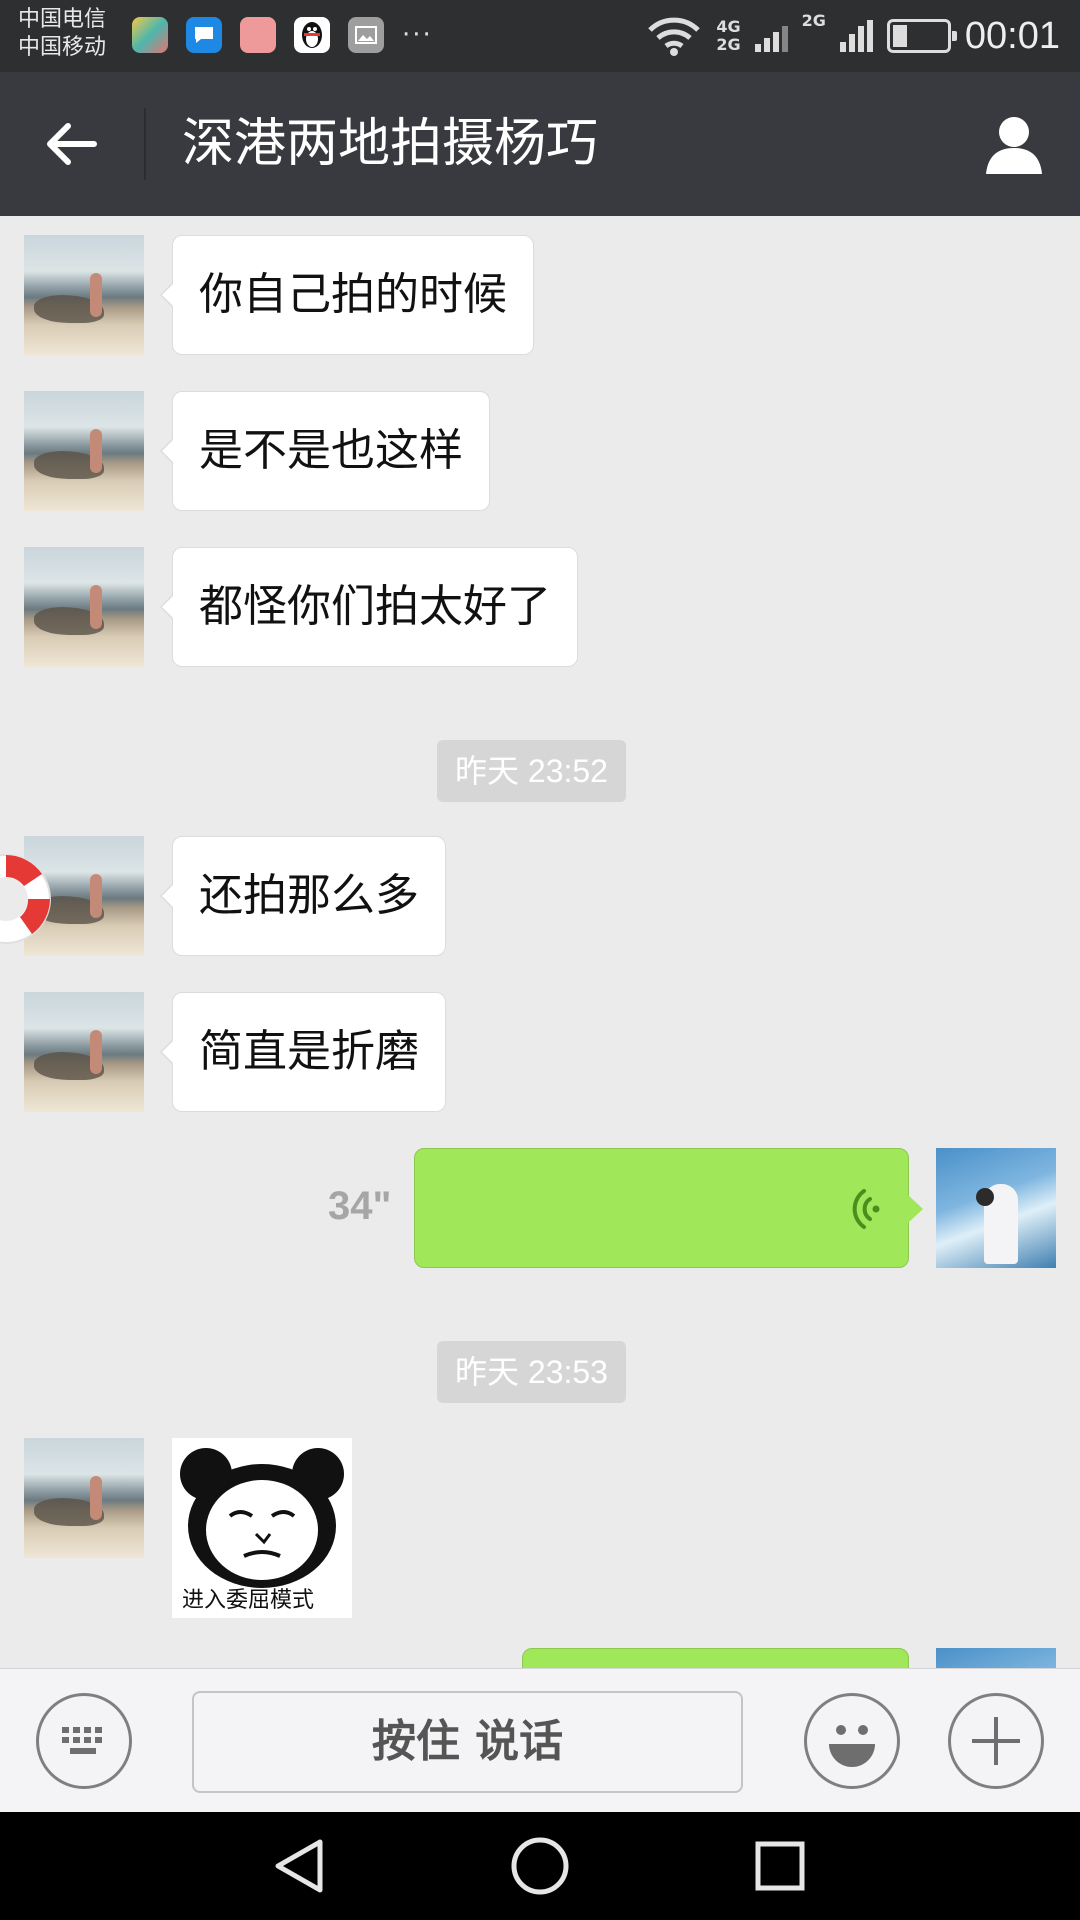 Image resolution: width=1080 pixels, height=1920 pixels. I want to click on emoji-button, so click(852, 1741).